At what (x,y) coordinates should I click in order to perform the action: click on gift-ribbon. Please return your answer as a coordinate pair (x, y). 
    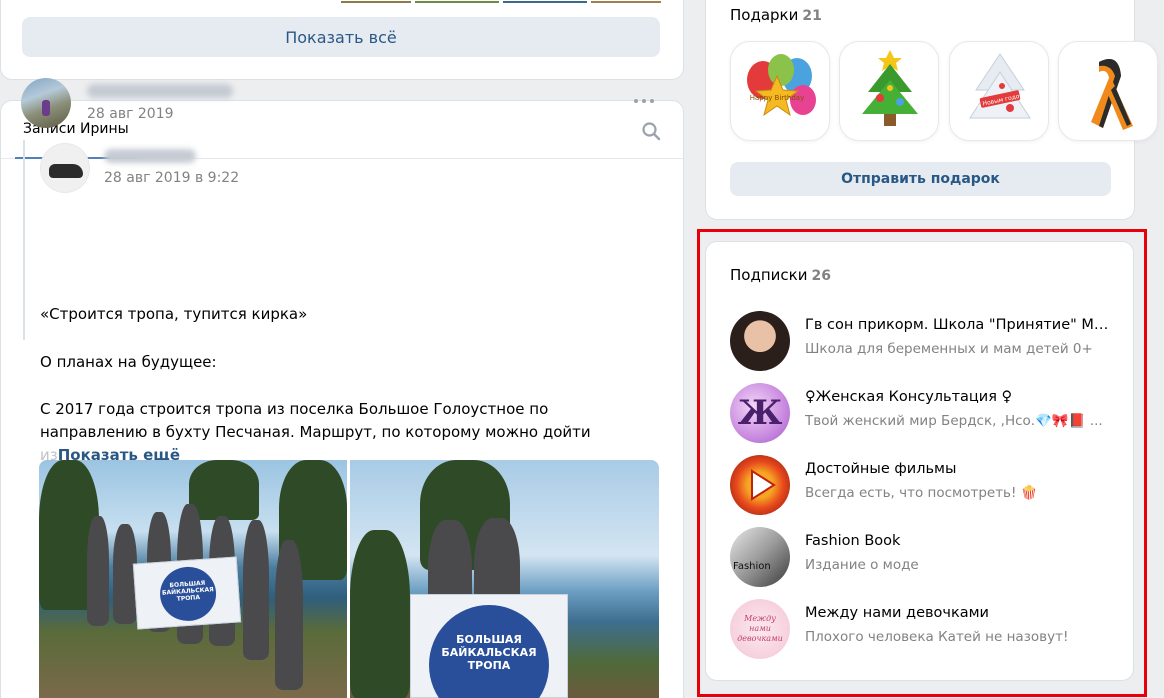
    Looking at the image, I should click on (1108, 91).